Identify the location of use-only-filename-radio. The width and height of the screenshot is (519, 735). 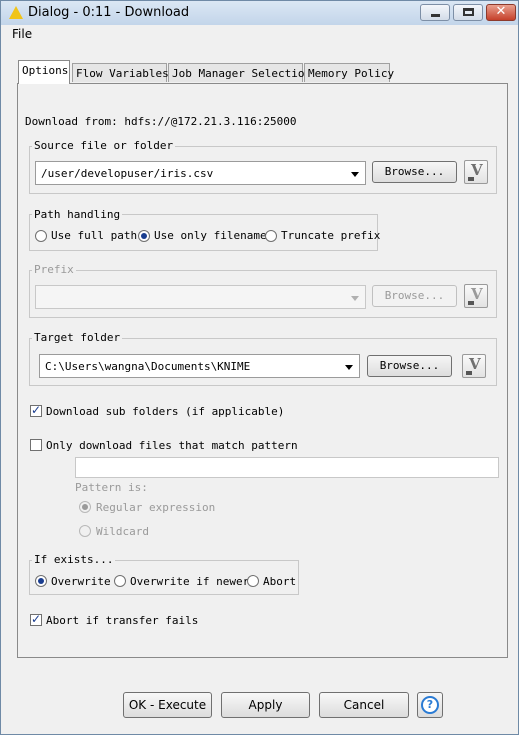
(144, 236).